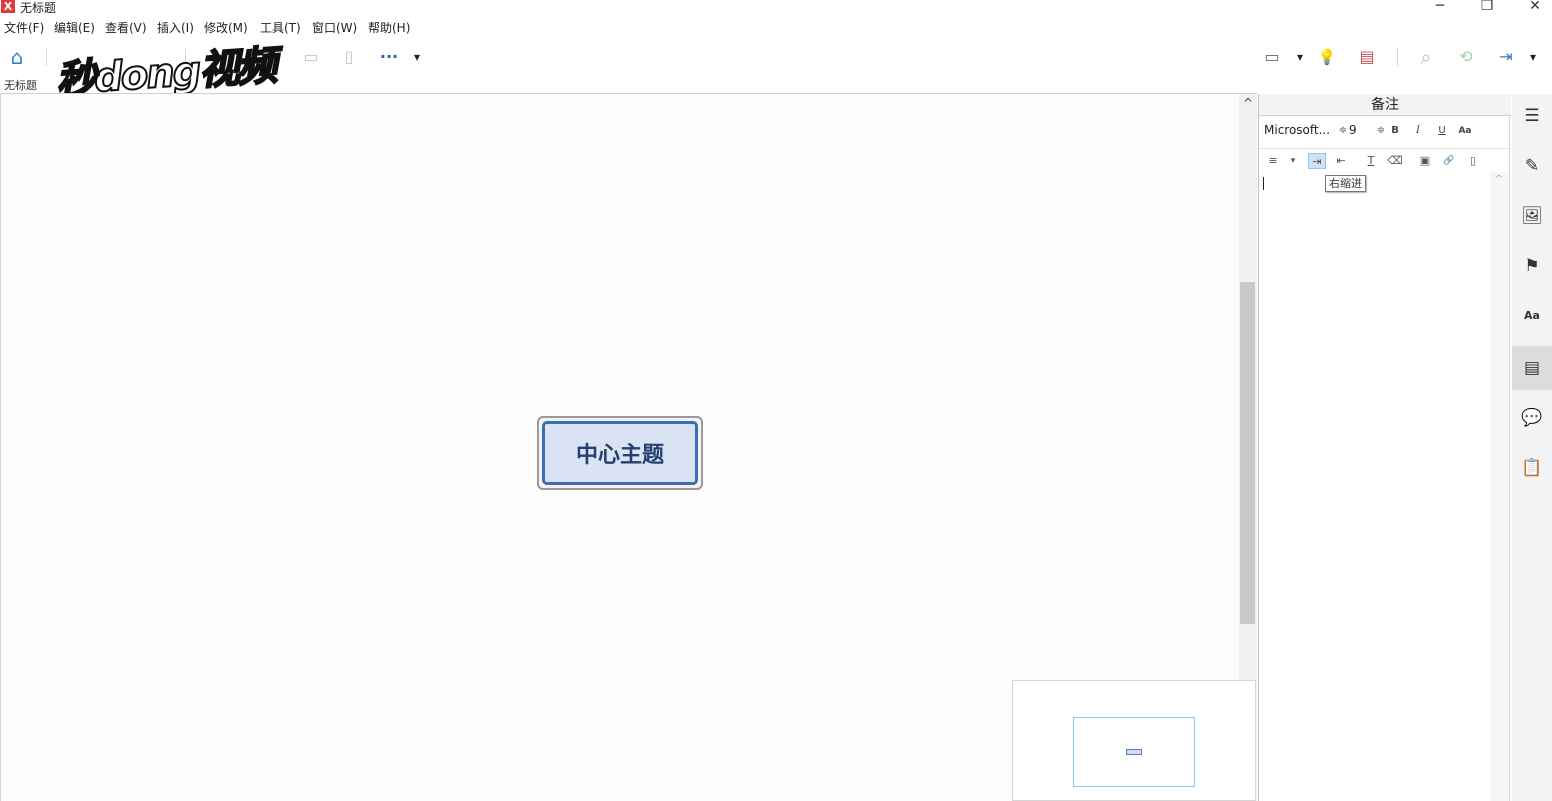 This screenshot has height=801, width=1552. Describe the element at coordinates (1272, 57) in the screenshot. I see `presentation-icon: ▭` at that location.